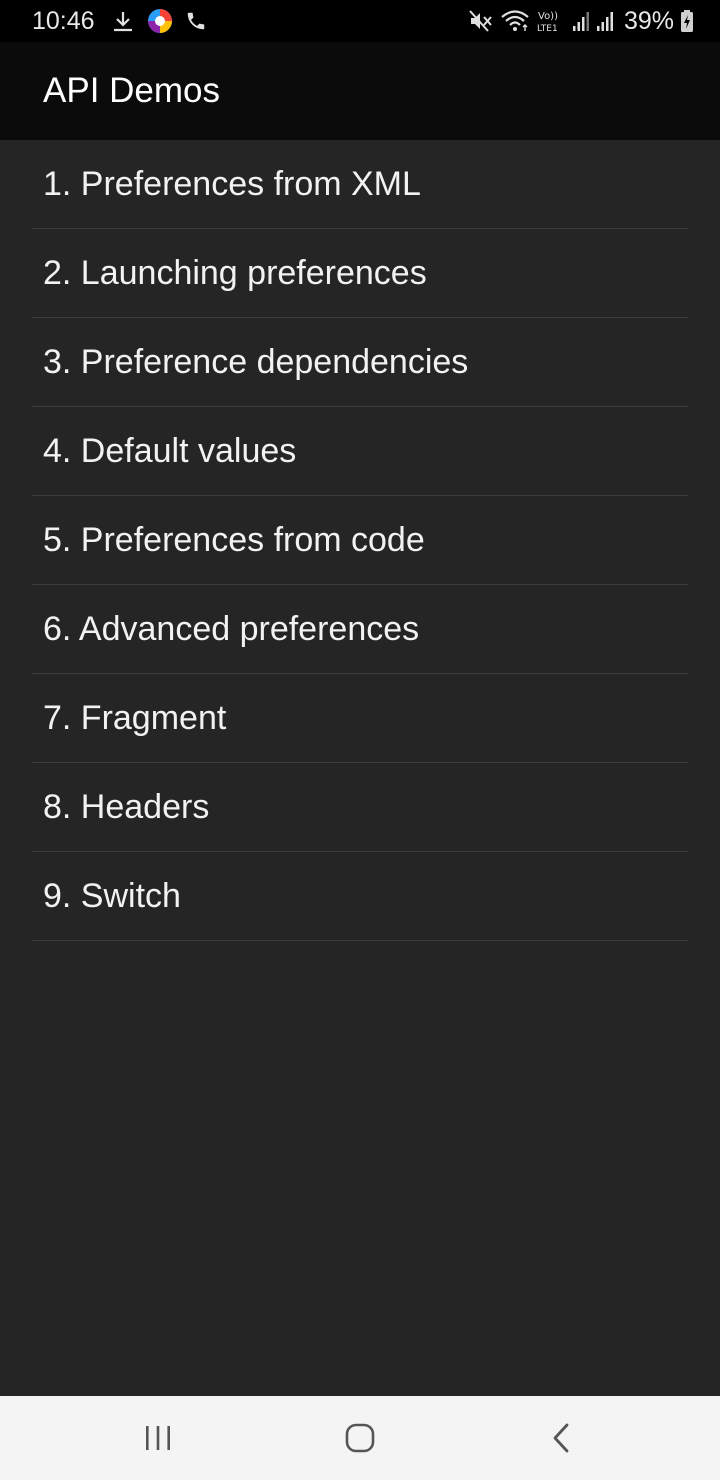  Describe the element at coordinates (131, 90) in the screenshot. I see `page-title: API Demos` at that location.